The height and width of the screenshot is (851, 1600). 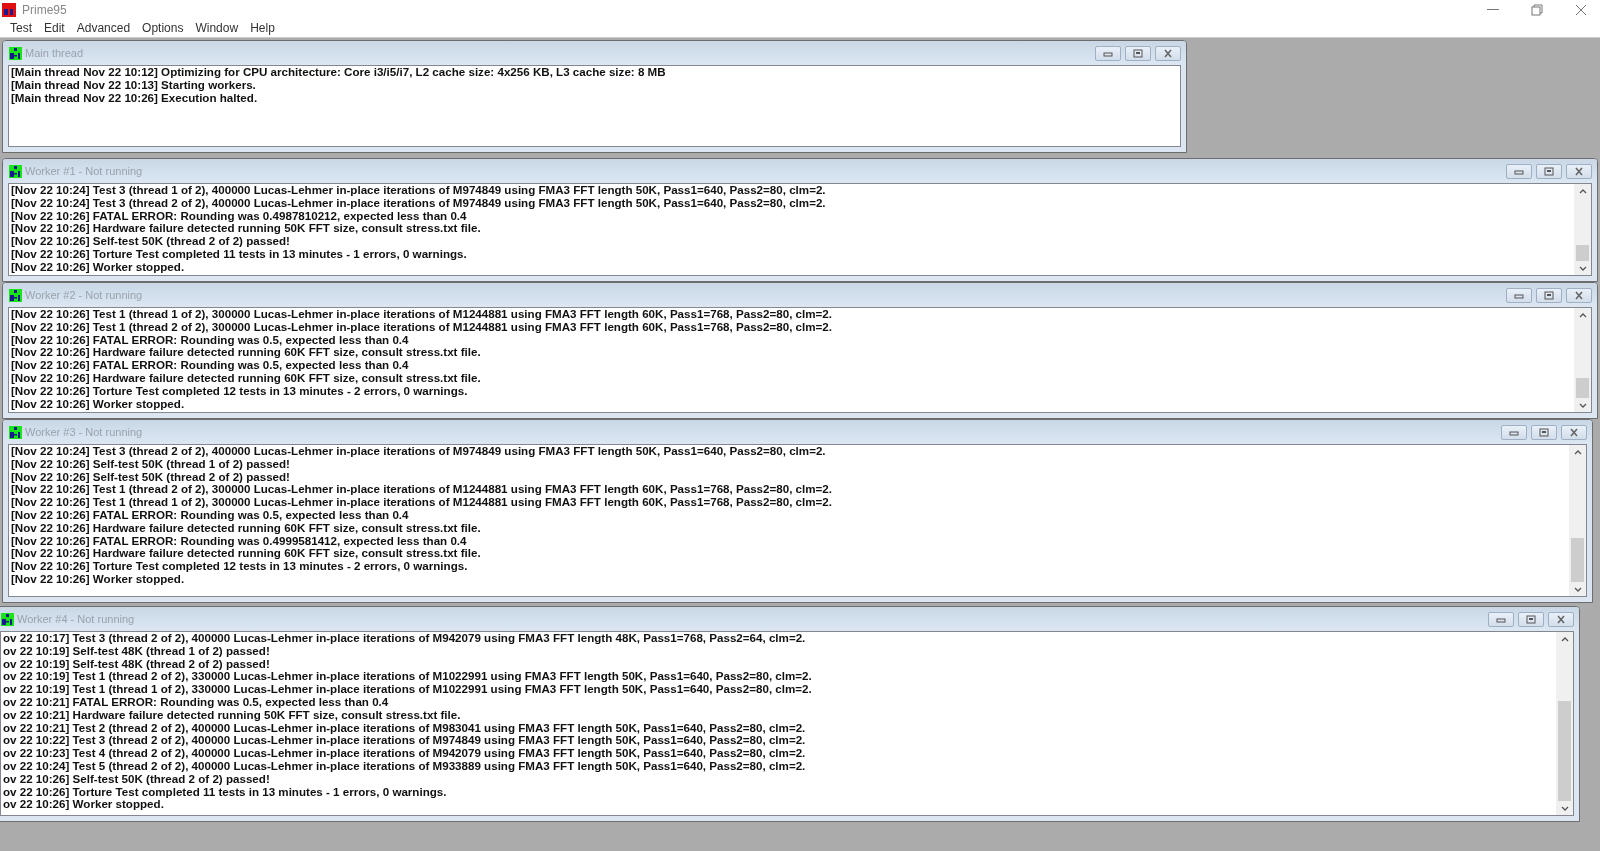 What do you see at coordinates (84, 295) in the screenshot?
I see `window-title: Worker #2 - Not running` at bounding box center [84, 295].